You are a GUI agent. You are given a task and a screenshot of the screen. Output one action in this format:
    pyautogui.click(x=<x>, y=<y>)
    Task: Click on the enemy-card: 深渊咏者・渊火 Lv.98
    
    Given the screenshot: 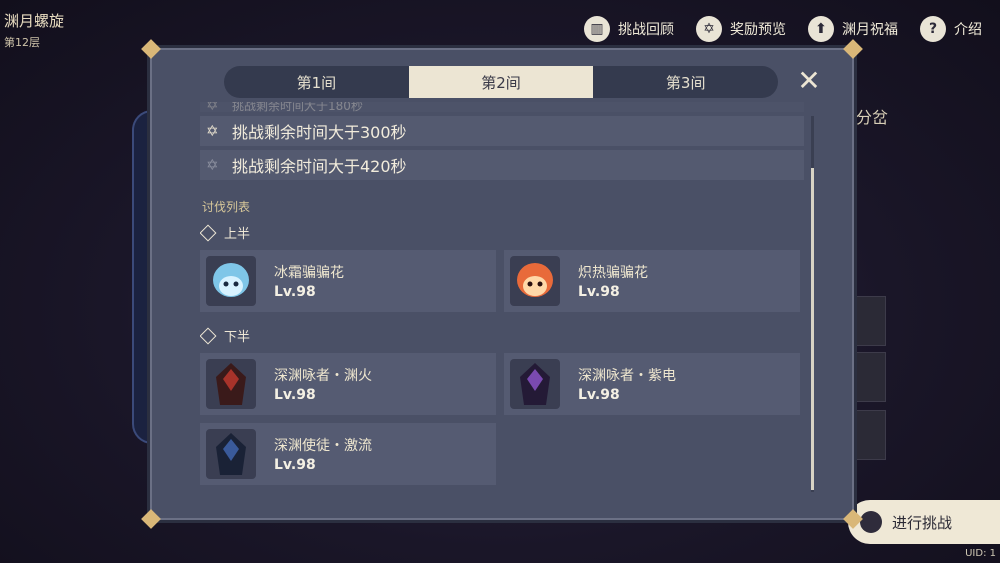 What is the action you would take?
    pyautogui.click(x=348, y=384)
    